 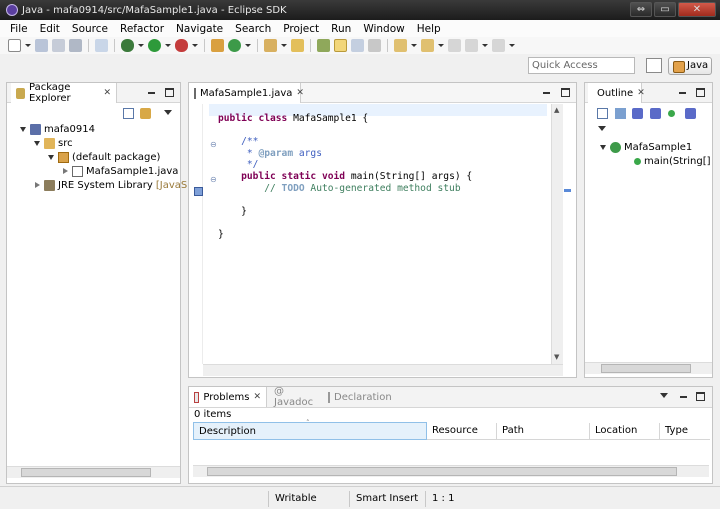 I want to click on new-java-class-icon, so click(x=234, y=45).